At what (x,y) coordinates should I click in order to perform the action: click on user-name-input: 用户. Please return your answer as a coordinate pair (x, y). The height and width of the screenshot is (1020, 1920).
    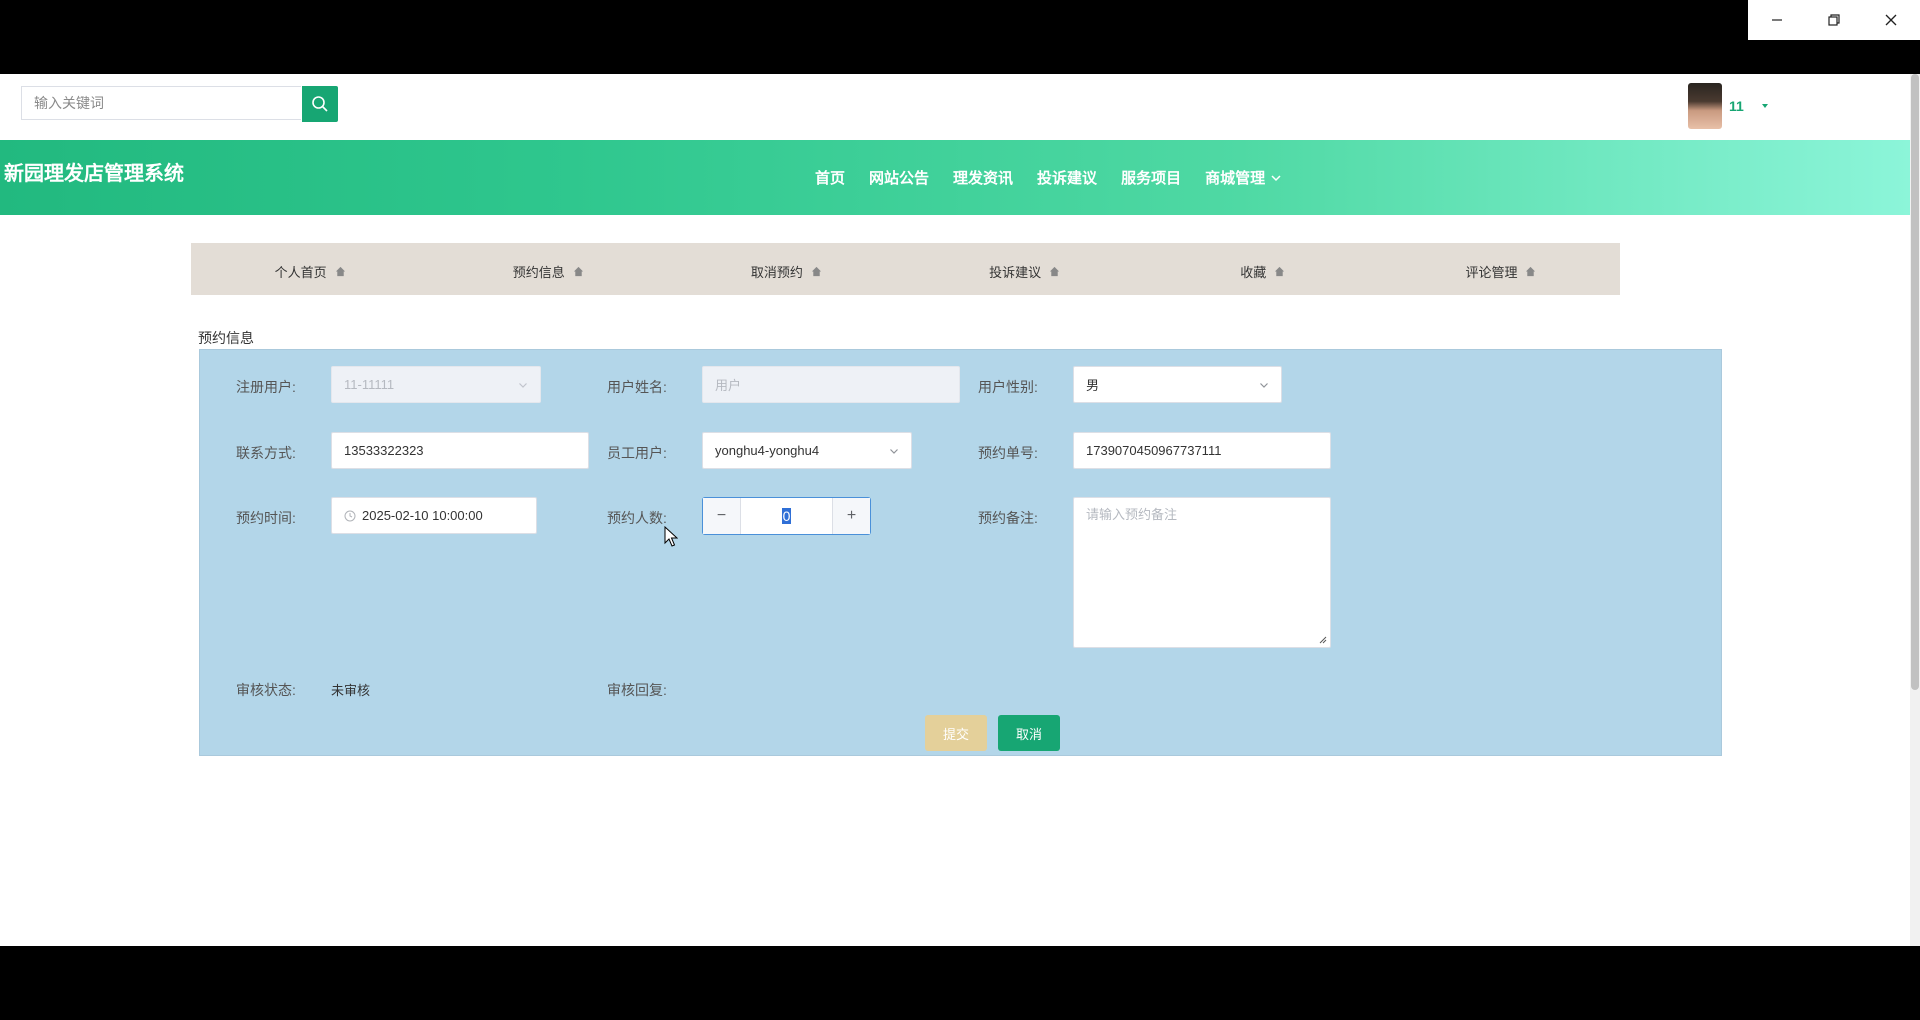
    Looking at the image, I should click on (831, 384).